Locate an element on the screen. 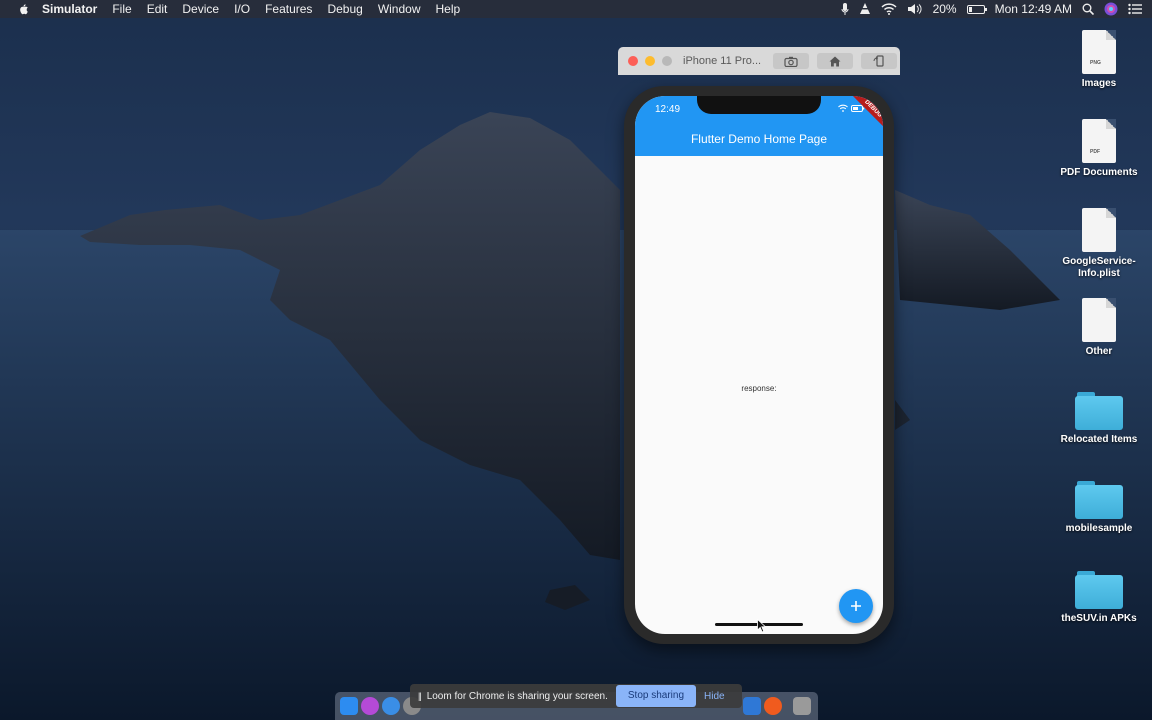  menu-io: I/O is located at coordinates (242, 9).